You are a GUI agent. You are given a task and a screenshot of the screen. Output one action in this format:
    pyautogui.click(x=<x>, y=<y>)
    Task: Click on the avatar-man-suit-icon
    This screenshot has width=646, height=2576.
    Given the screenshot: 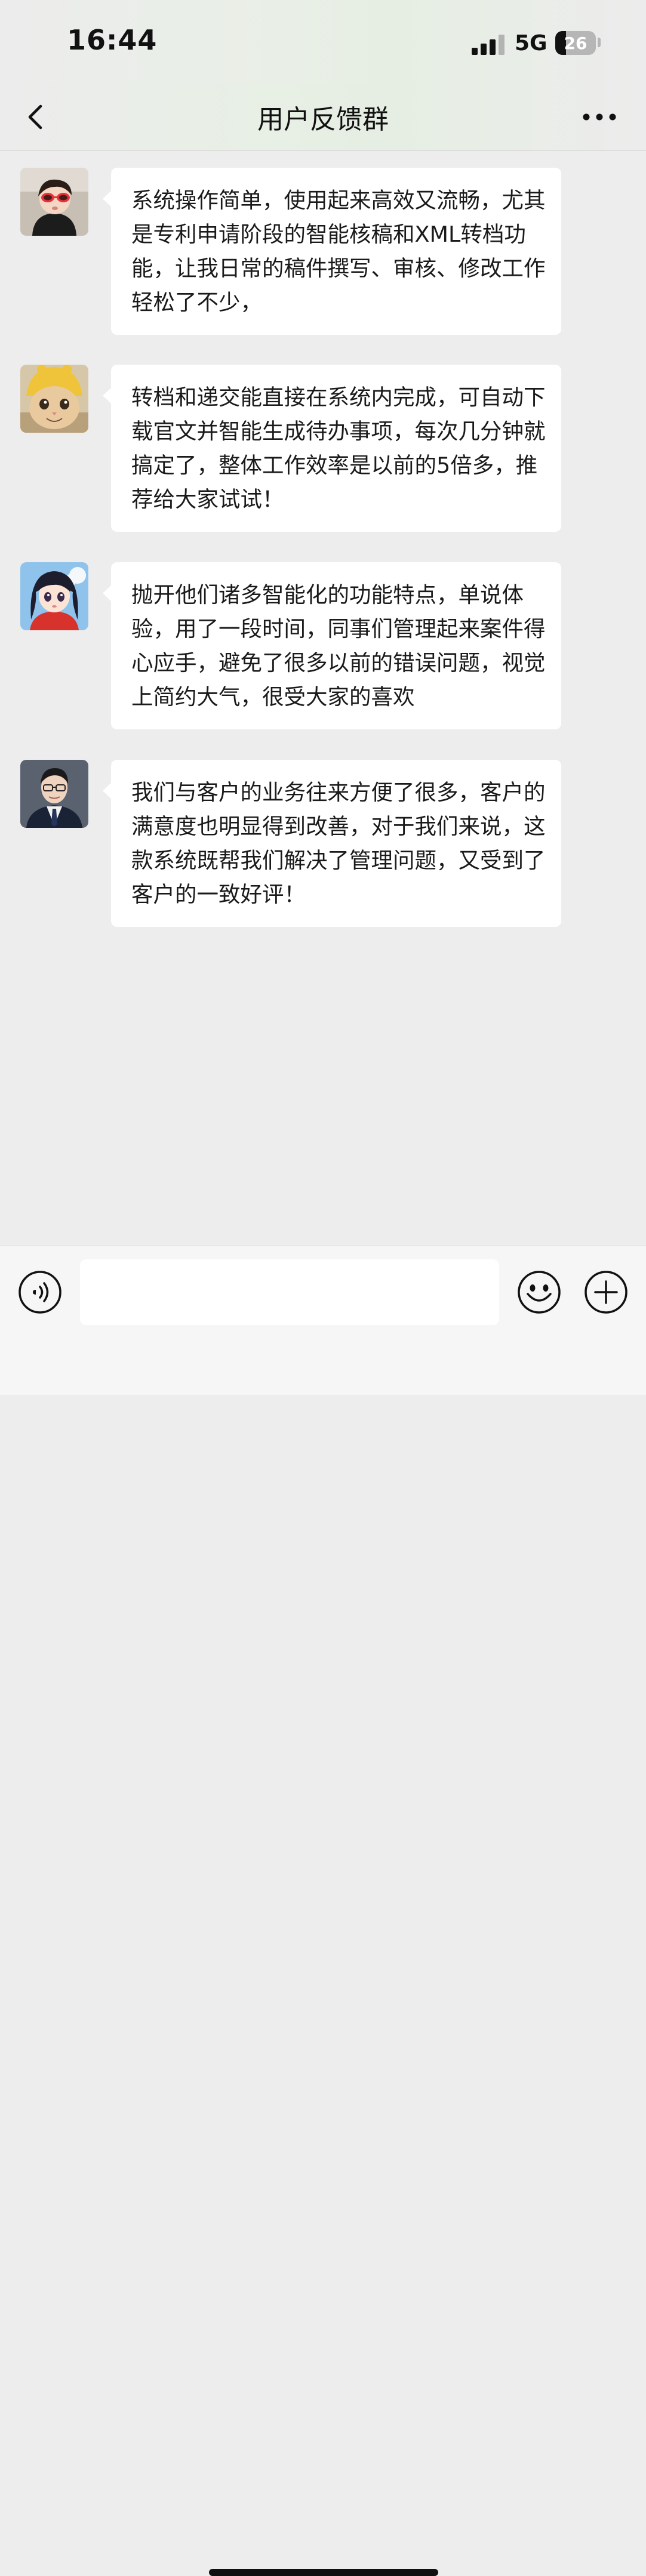 What is the action you would take?
    pyautogui.click(x=54, y=794)
    